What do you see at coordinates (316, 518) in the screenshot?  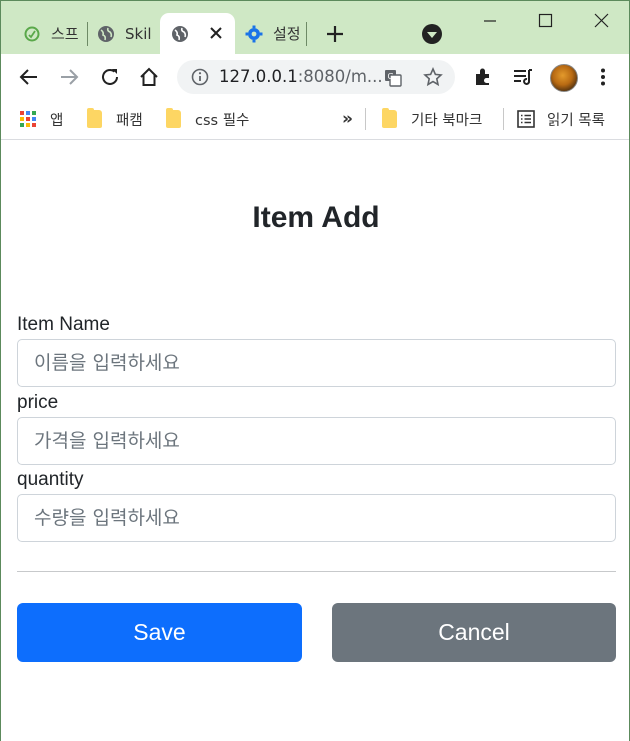 I see `quantity-input` at bounding box center [316, 518].